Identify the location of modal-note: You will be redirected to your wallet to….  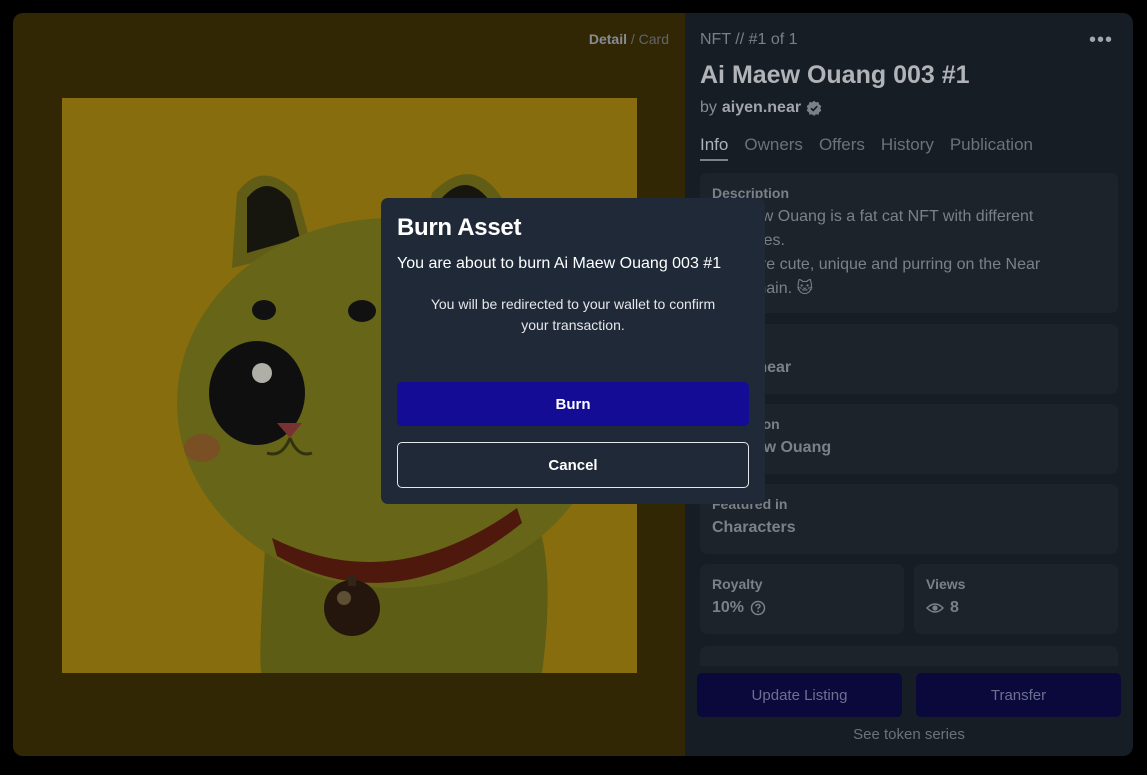
(573, 314).